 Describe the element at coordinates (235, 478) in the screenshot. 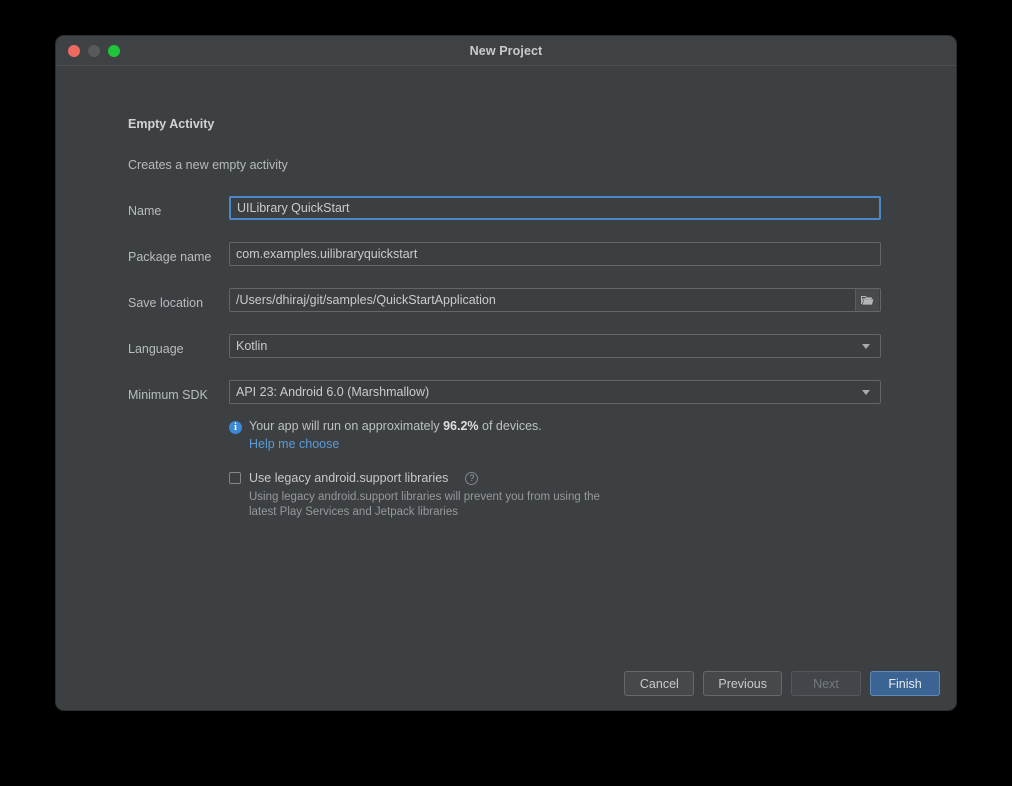

I see `legacy-libraries-checkbox` at that location.